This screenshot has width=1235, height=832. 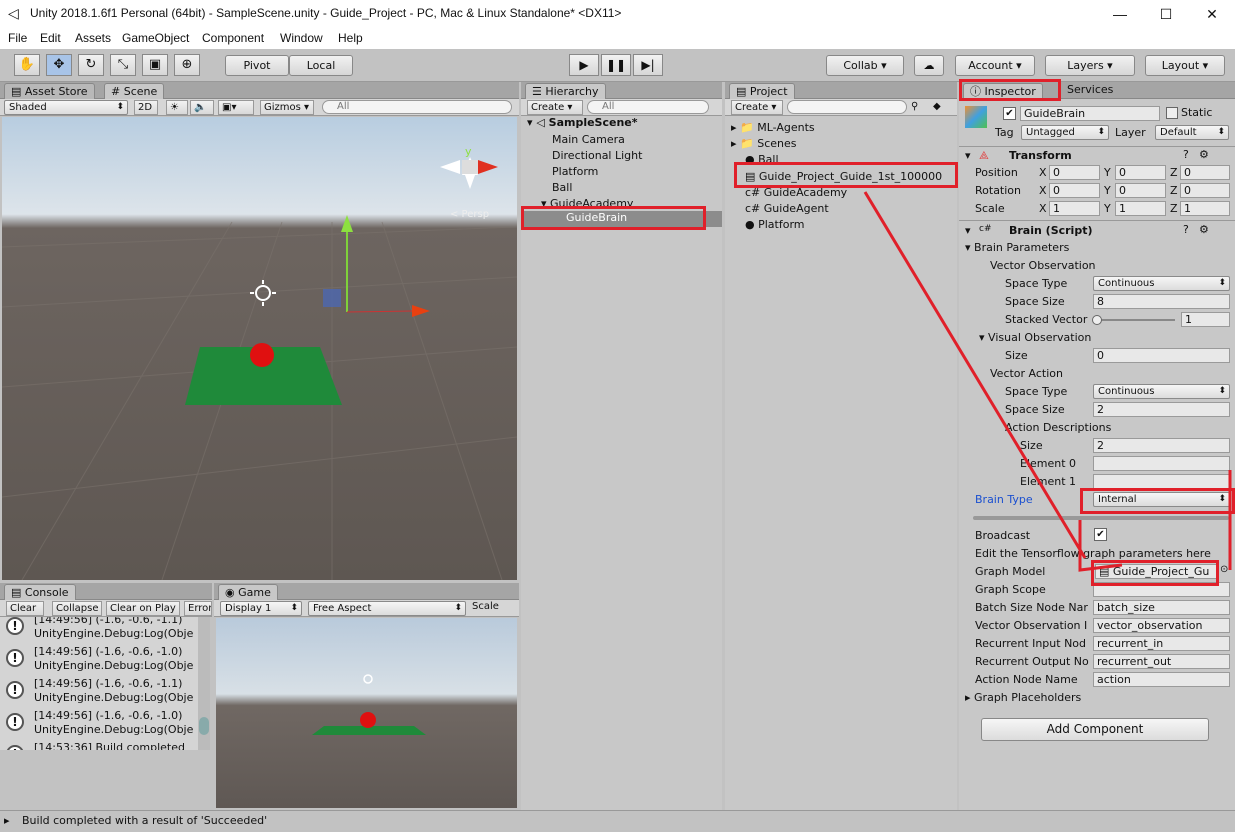 What do you see at coordinates (177, 107) in the screenshot?
I see `light-toggle-icon: ☀` at bounding box center [177, 107].